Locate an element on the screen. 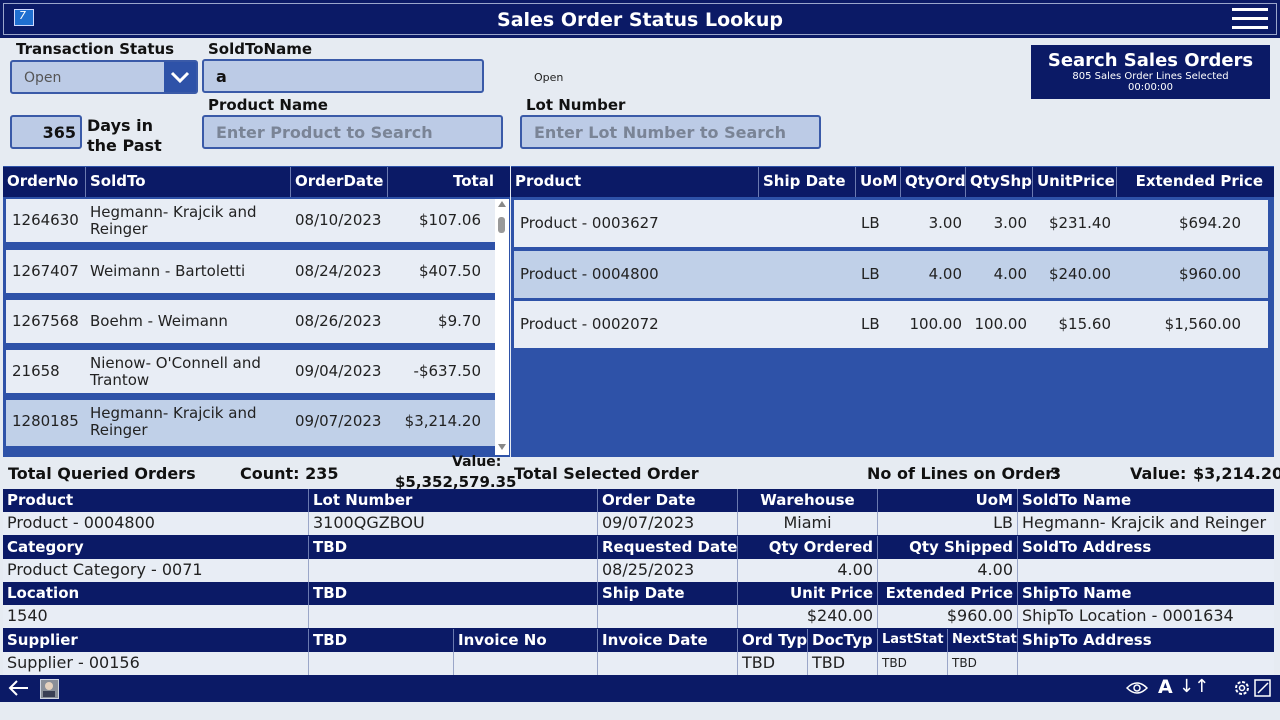 The image size is (1280, 720). col-unitprice: UnitPrice is located at coordinates (1075, 182).